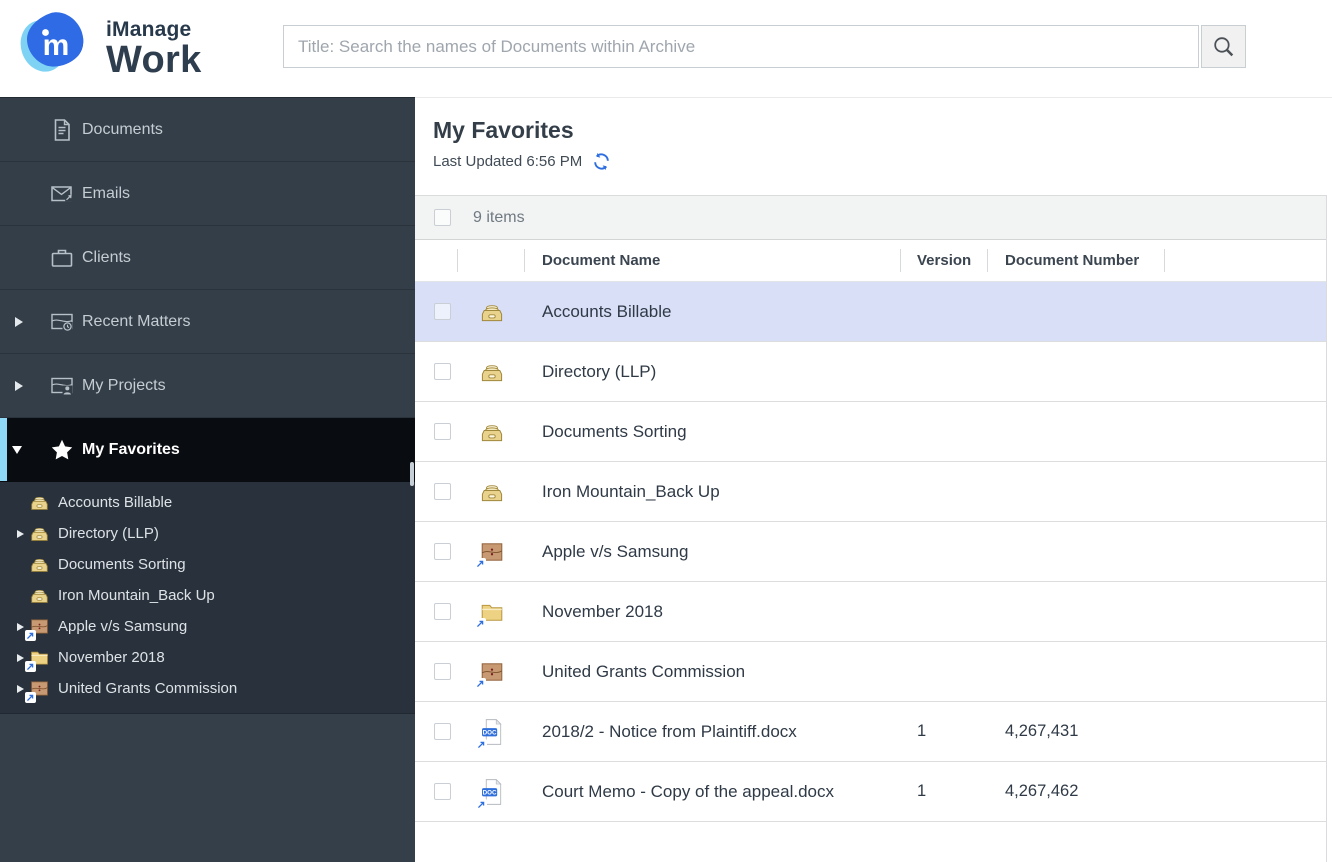 The image size is (1332, 862). What do you see at coordinates (713, 311) in the screenshot?
I see `document-name: Accounts Billable` at bounding box center [713, 311].